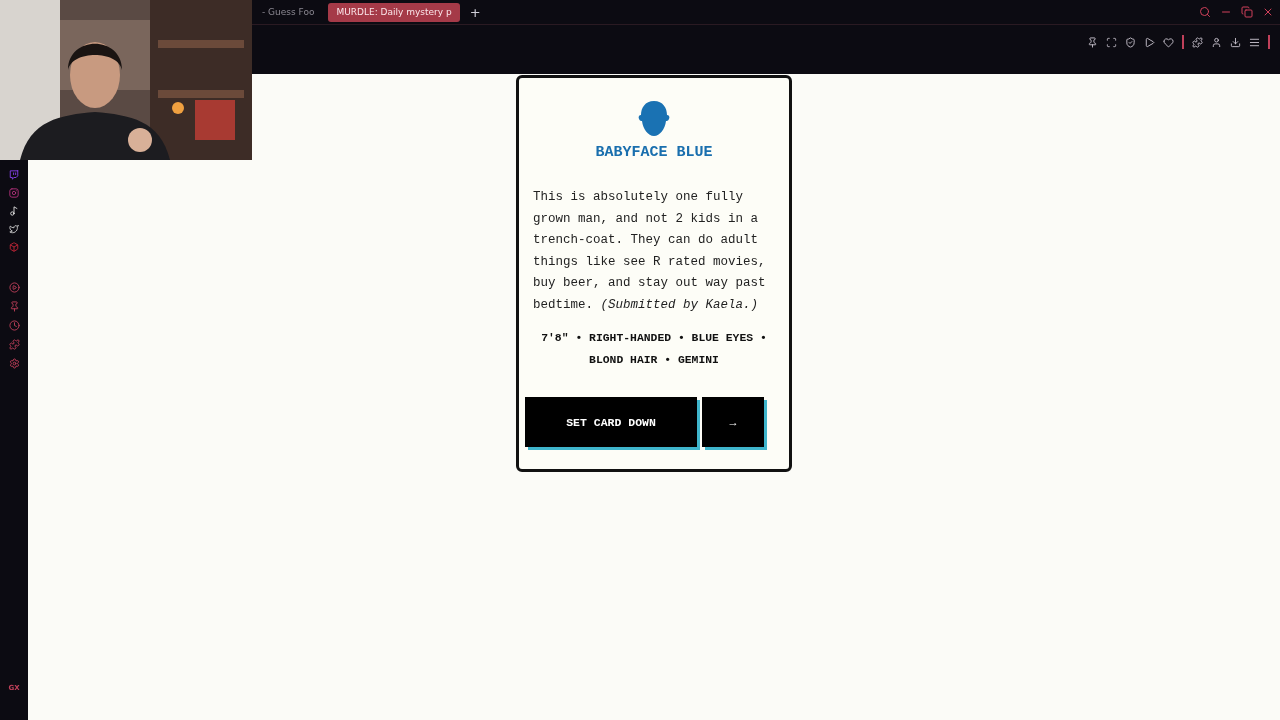 The width and height of the screenshot is (1280, 720). I want to click on search-icon, so click(1205, 12).